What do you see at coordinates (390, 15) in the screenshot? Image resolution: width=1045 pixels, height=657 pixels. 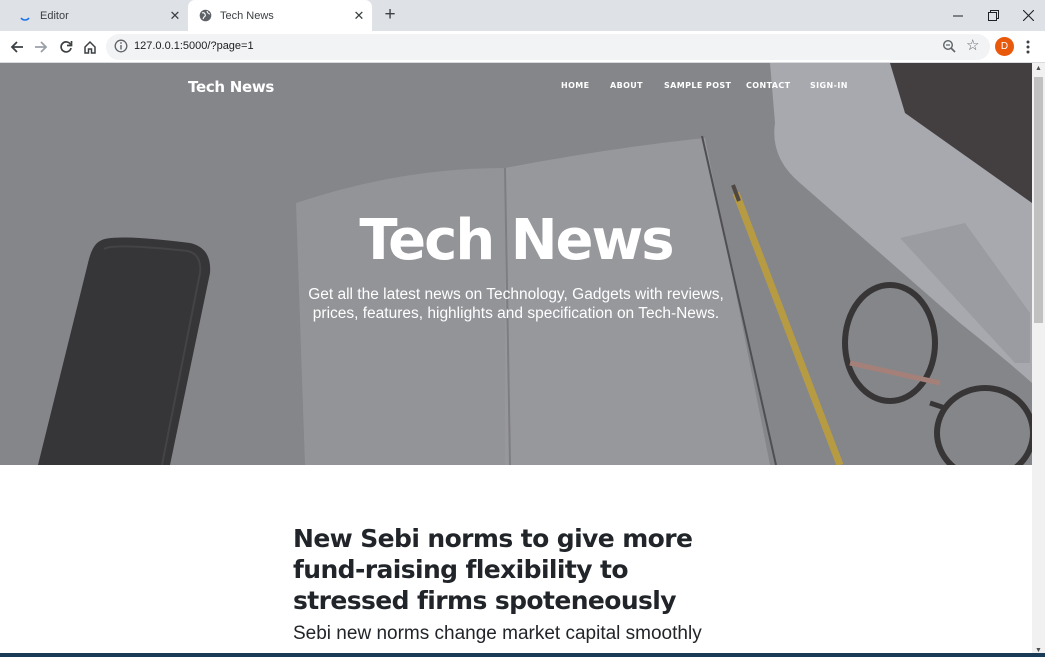 I see `new-tab-button: +` at bounding box center [390, 15].